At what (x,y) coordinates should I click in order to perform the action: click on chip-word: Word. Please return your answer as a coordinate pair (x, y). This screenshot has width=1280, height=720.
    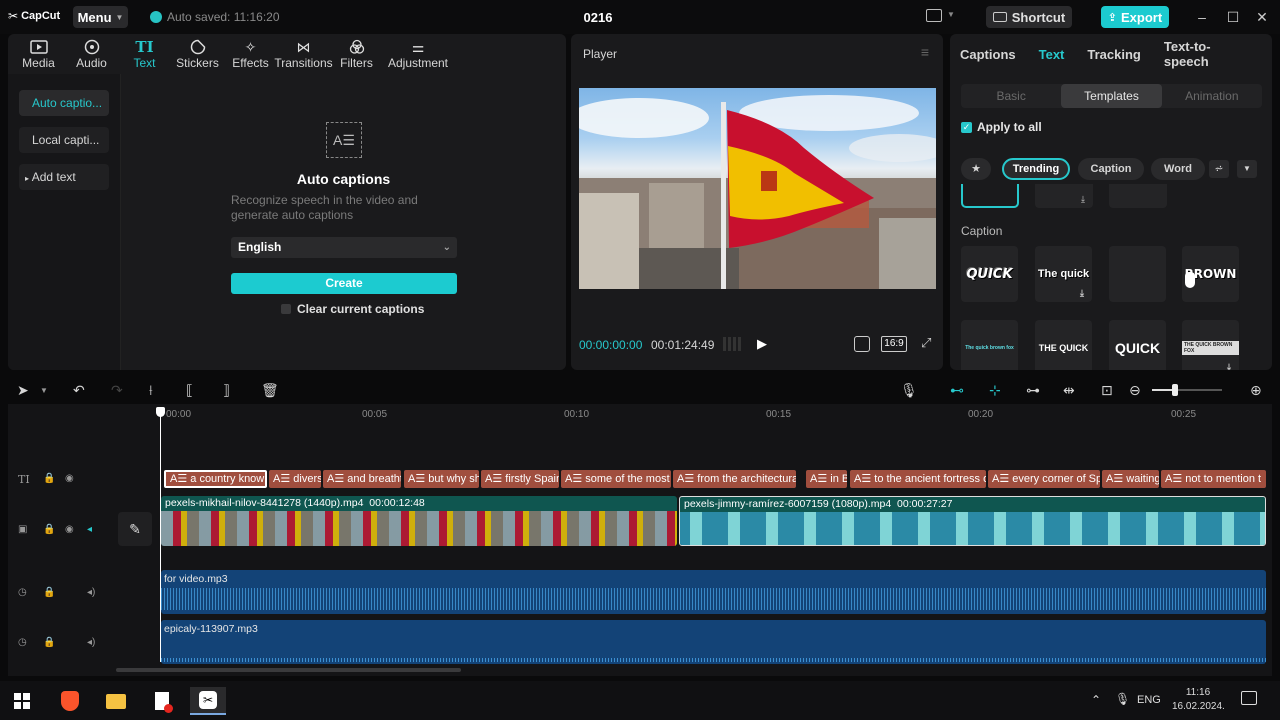
    Looking at the image, I should click on (1178, 169).